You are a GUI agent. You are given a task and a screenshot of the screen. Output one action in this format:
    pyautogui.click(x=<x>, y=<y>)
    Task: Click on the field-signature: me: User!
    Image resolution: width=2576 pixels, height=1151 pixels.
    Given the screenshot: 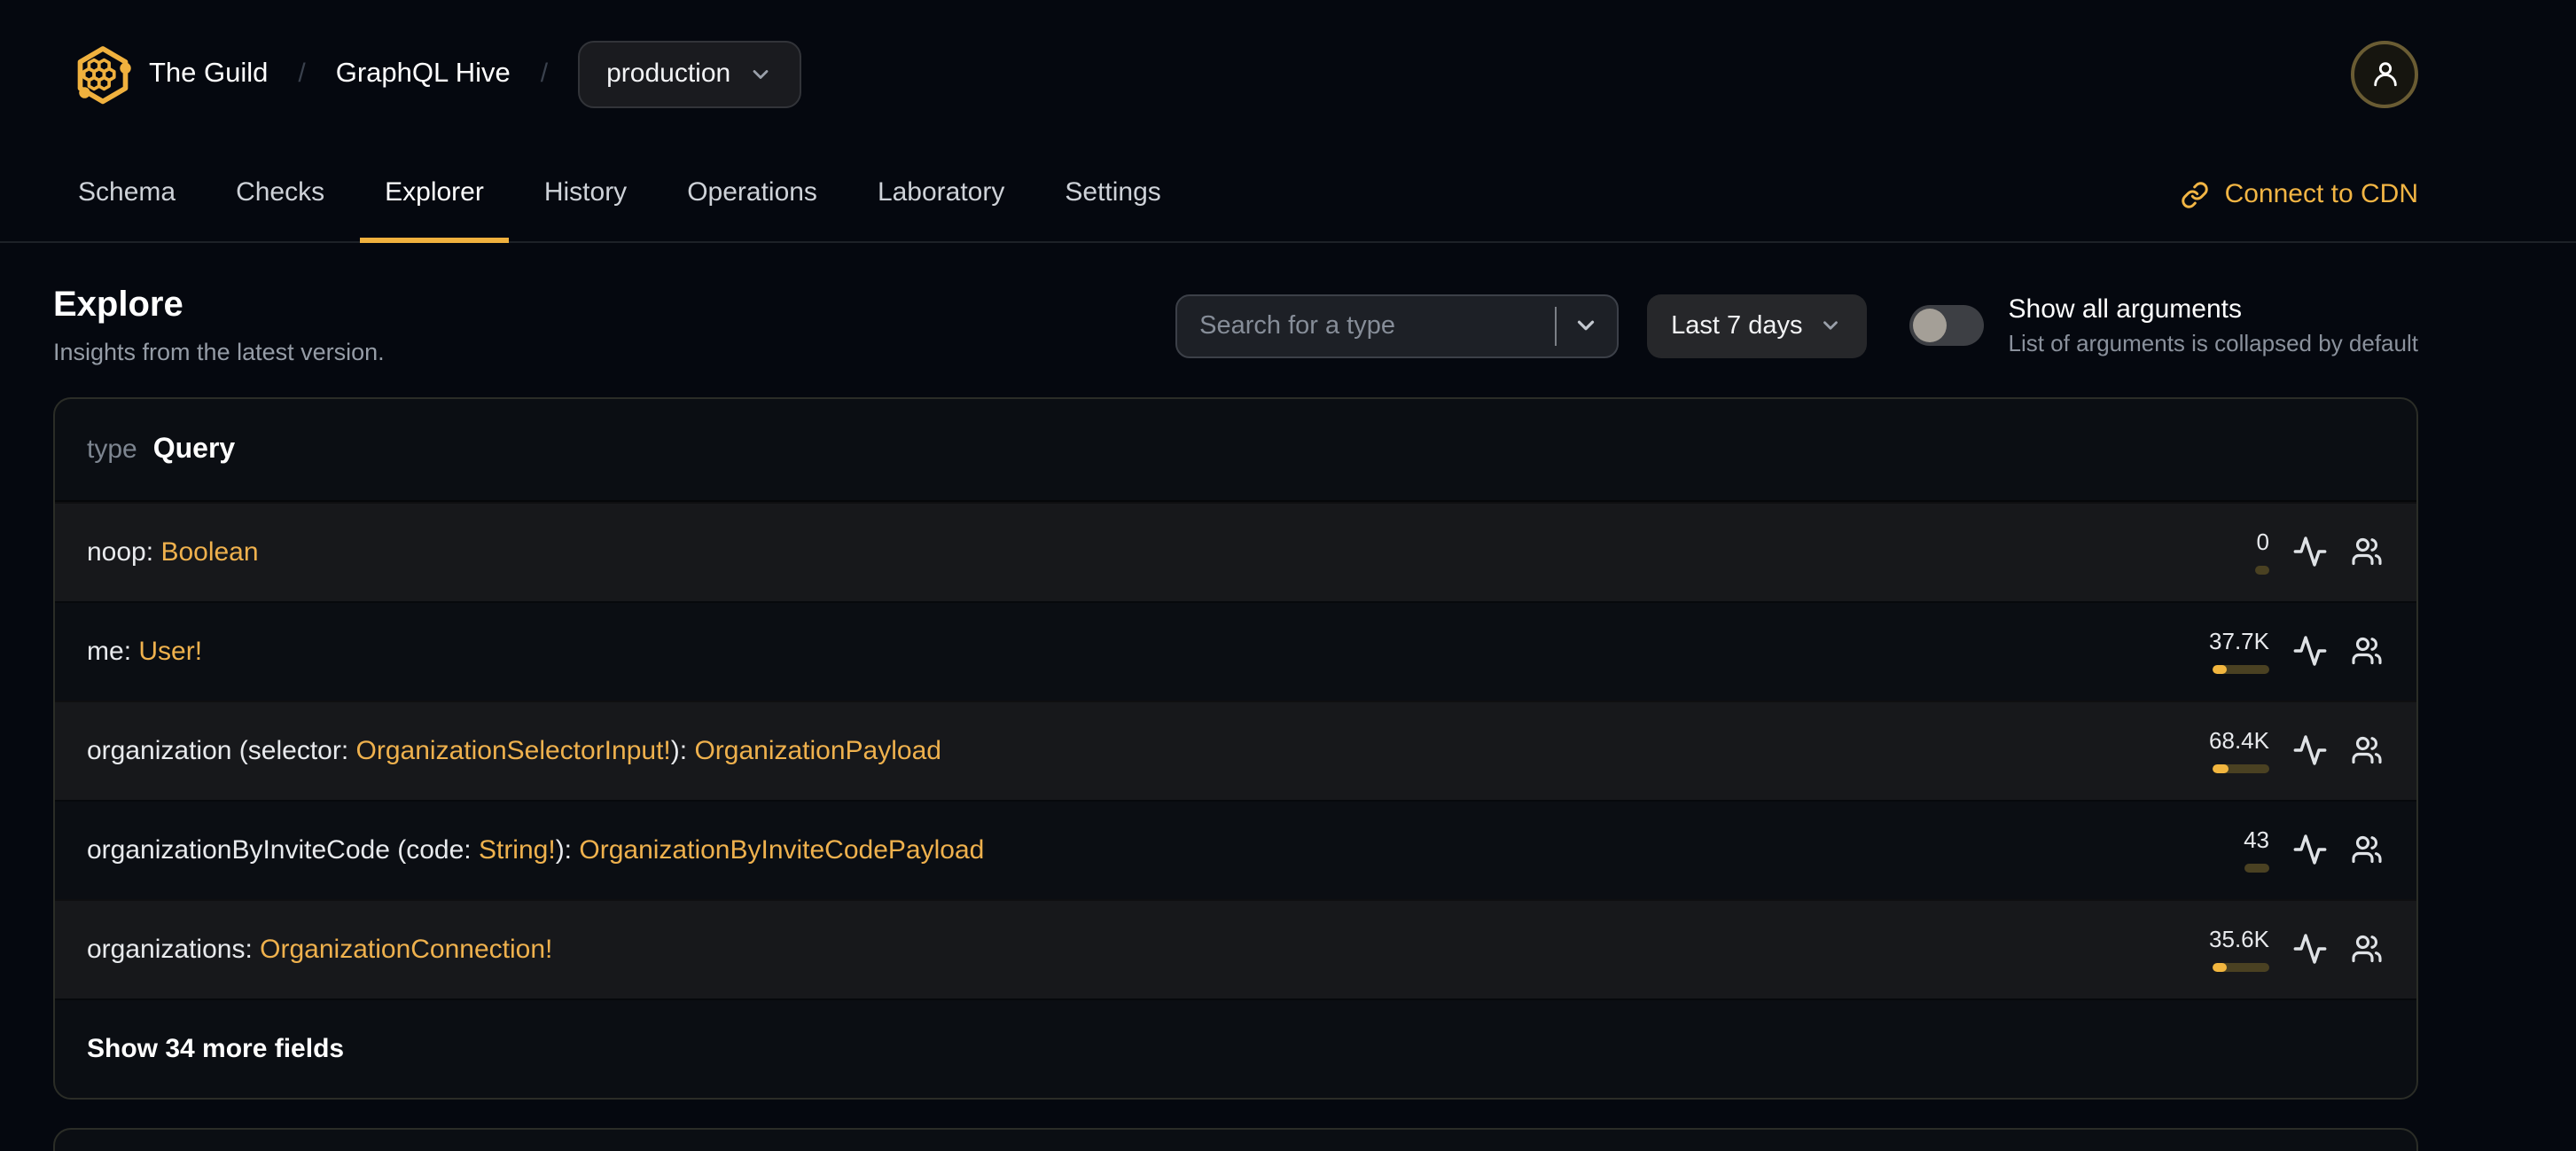 What is the action you would take?
    pyautogui.click(x=145, y=652)
    